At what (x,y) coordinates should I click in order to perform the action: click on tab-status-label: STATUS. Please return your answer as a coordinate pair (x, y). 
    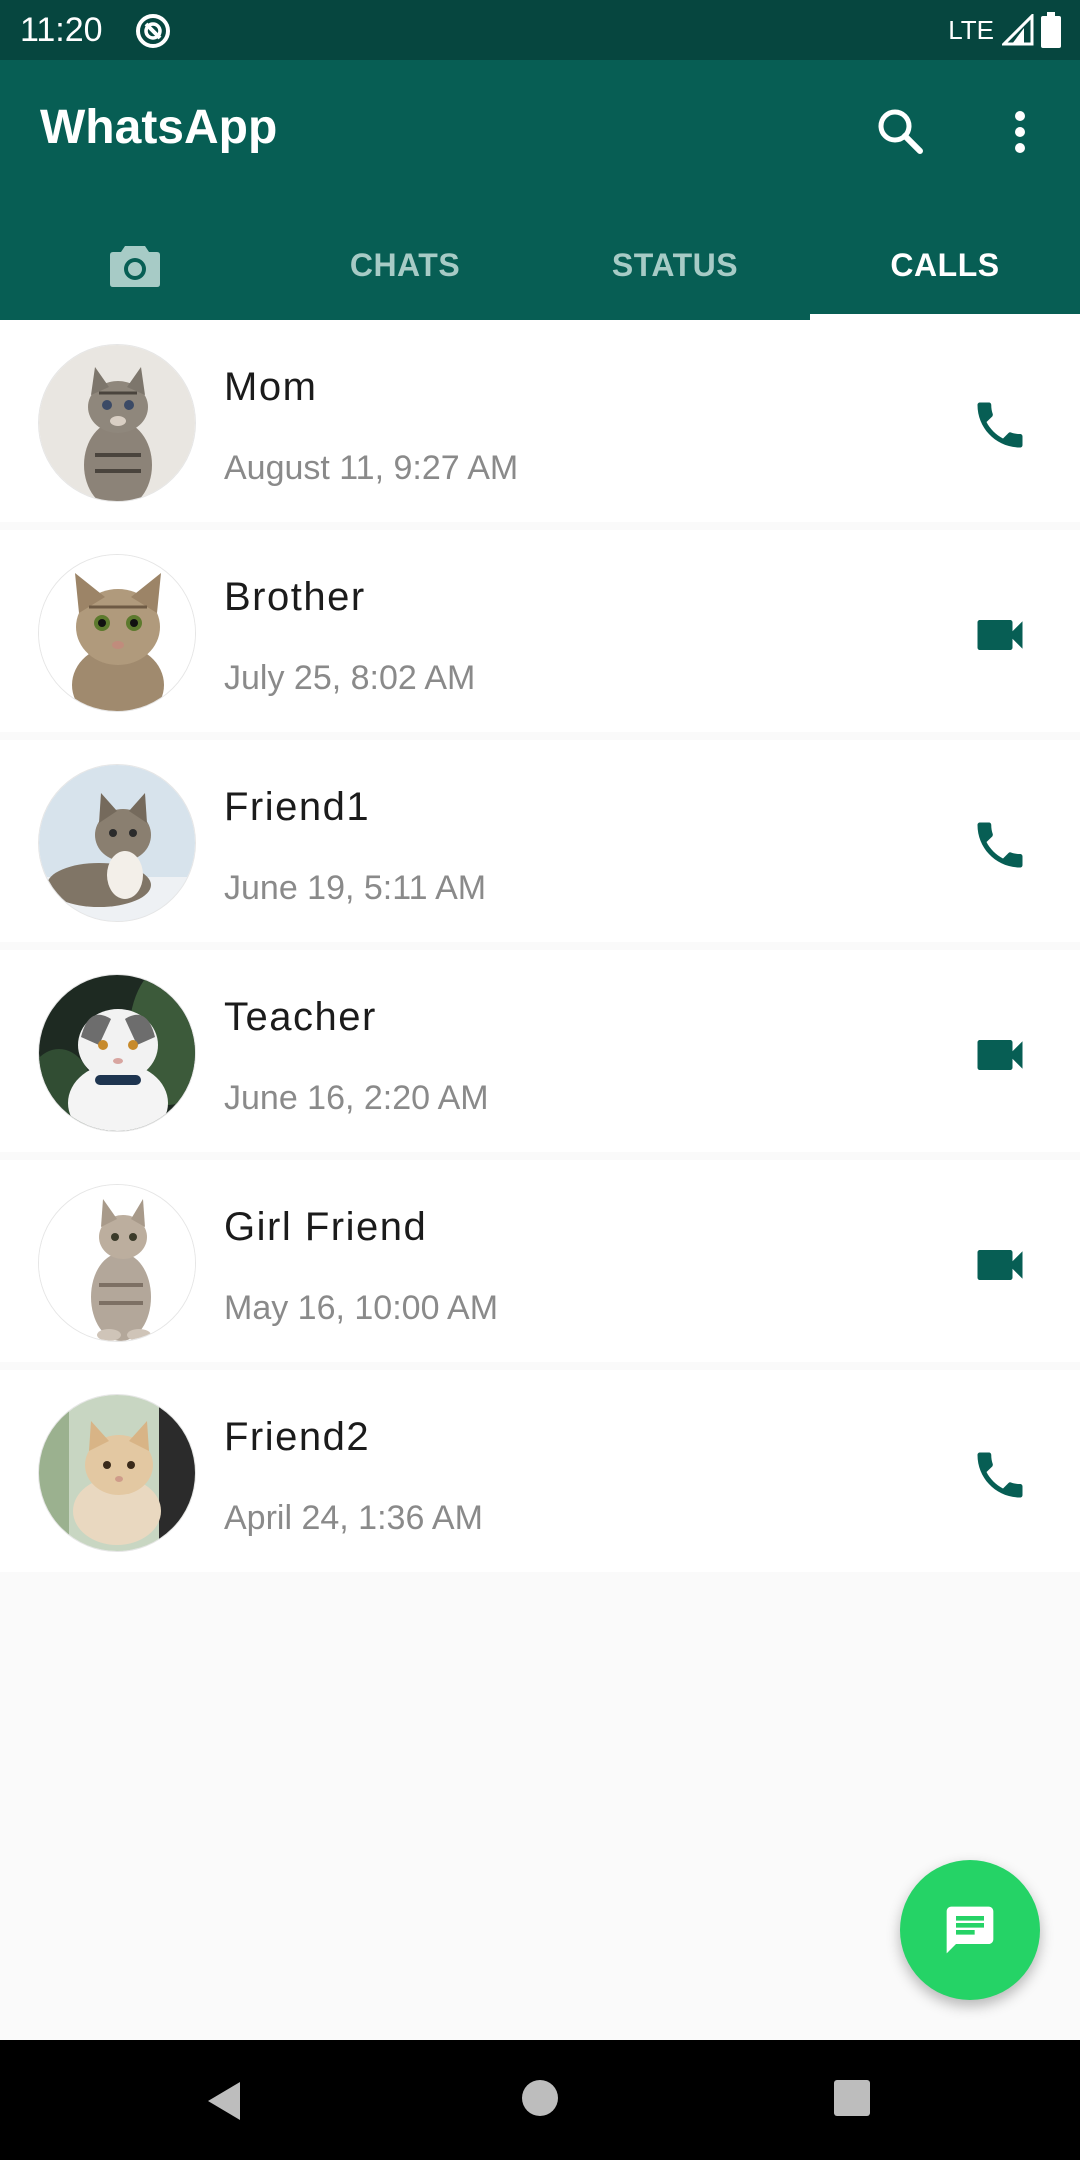
    Looking at the image, I should click on (675, 264).